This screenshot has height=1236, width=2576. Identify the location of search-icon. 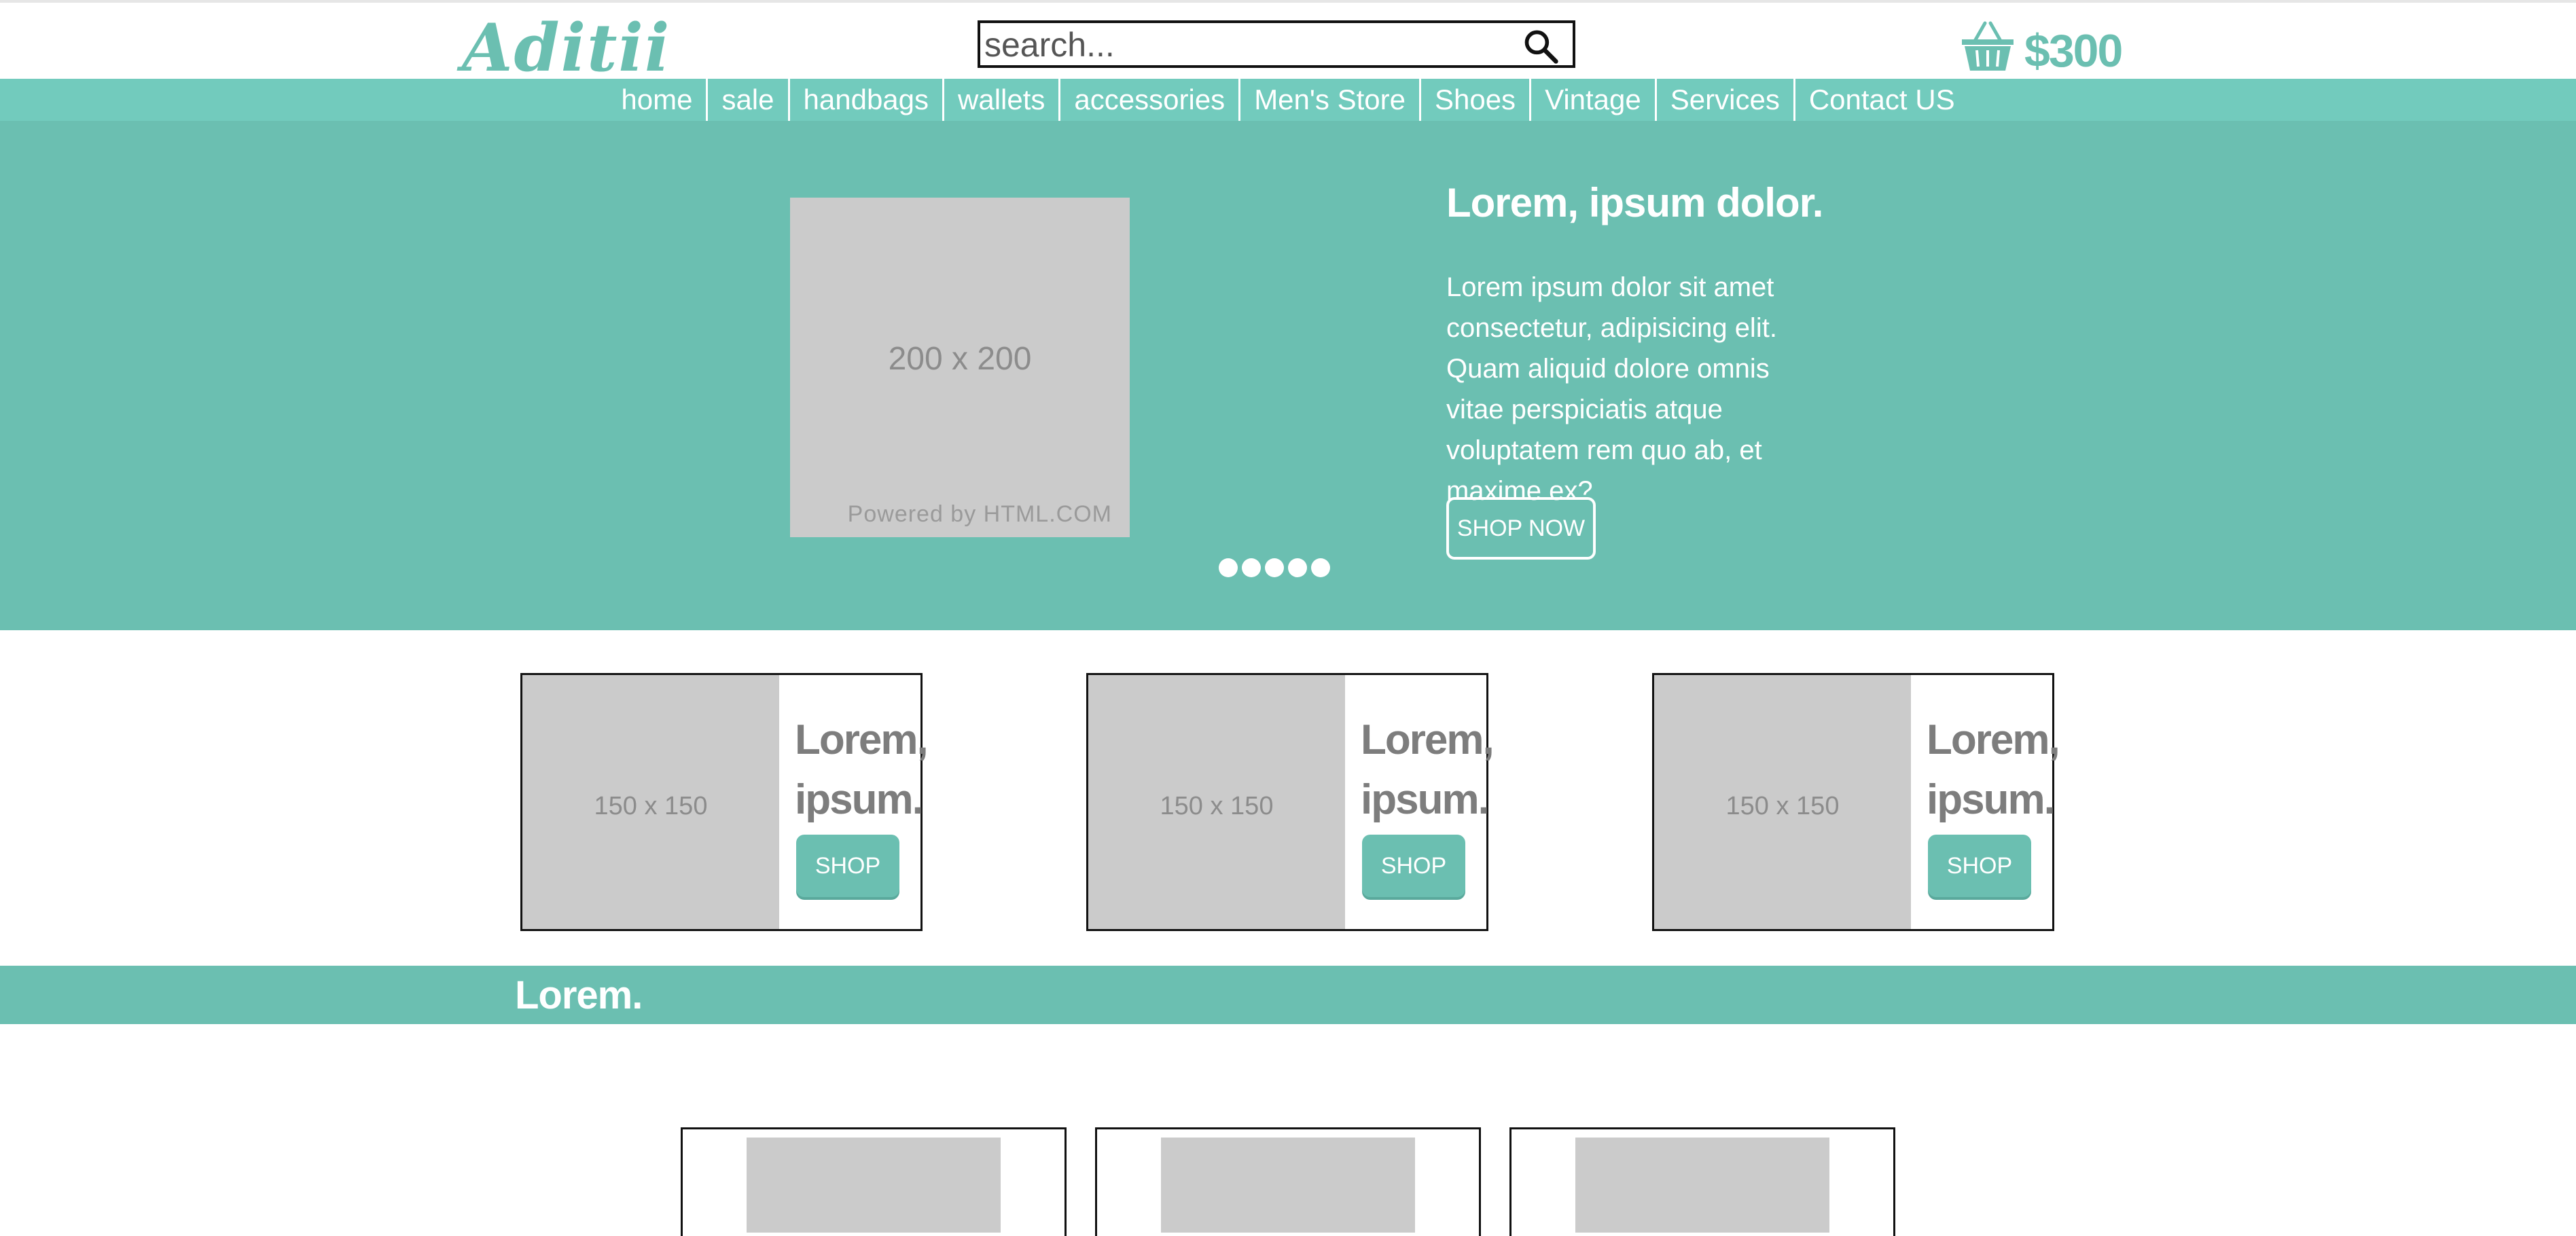
(1540, 46).